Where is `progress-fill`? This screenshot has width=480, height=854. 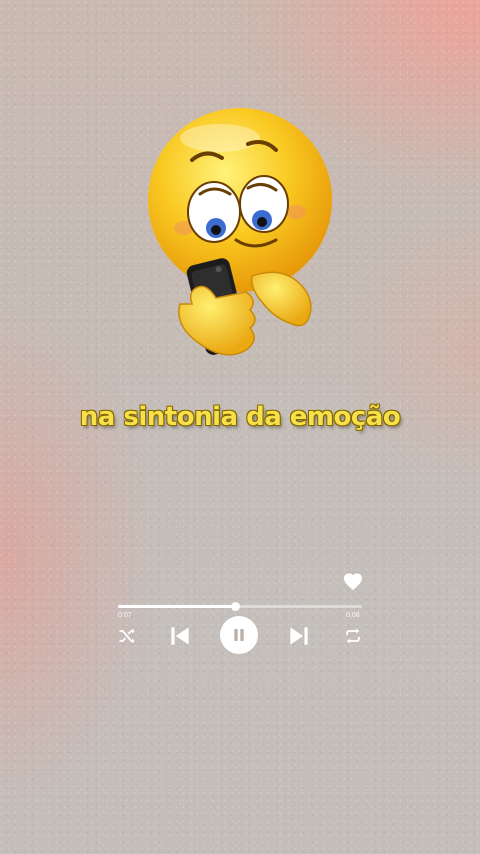 progress-fill is located at coordinates (177, 606).